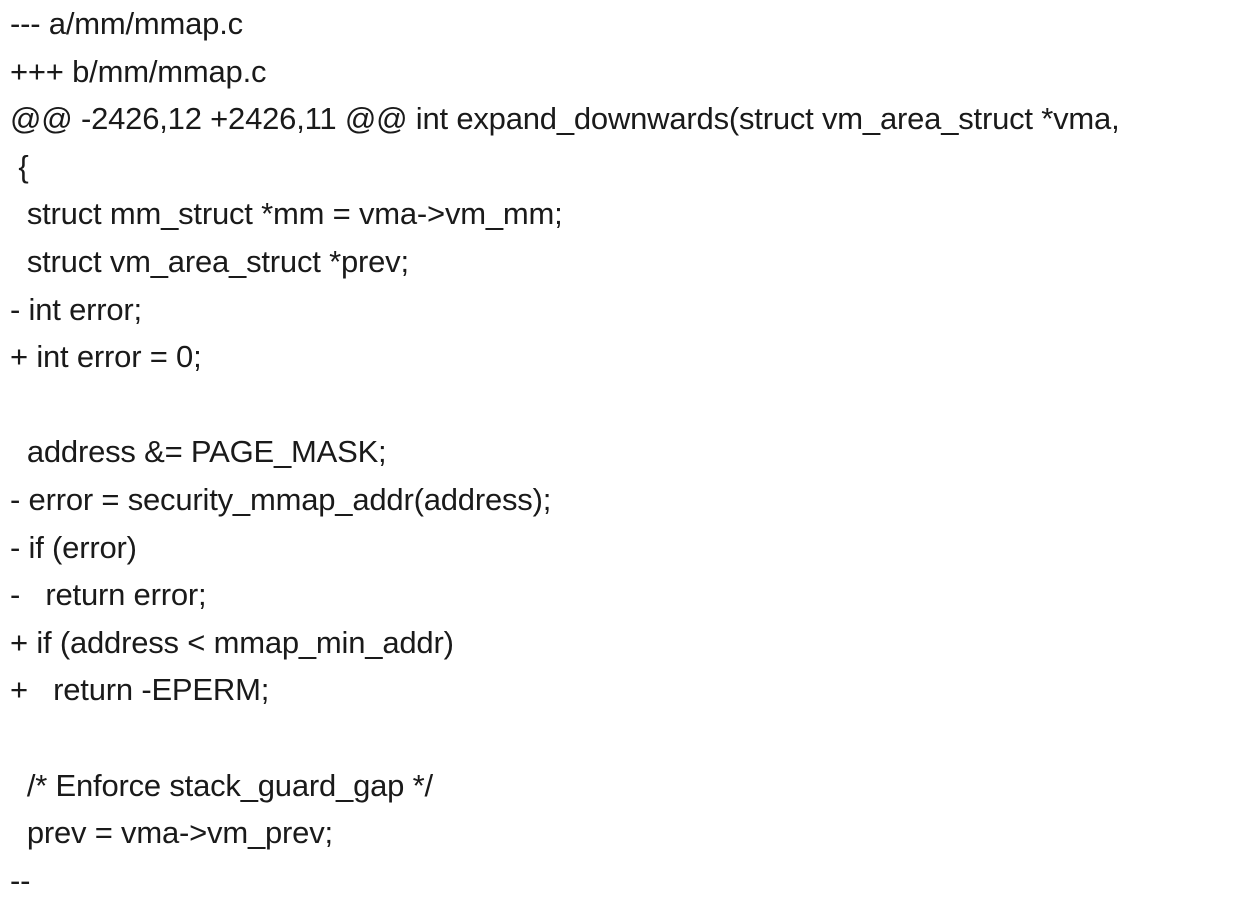 The width and height of the screenshot is (1257, 904). Describe the element at coordinates (19, 166) in the screenshot. I see `diff-context-line: {` at that location.